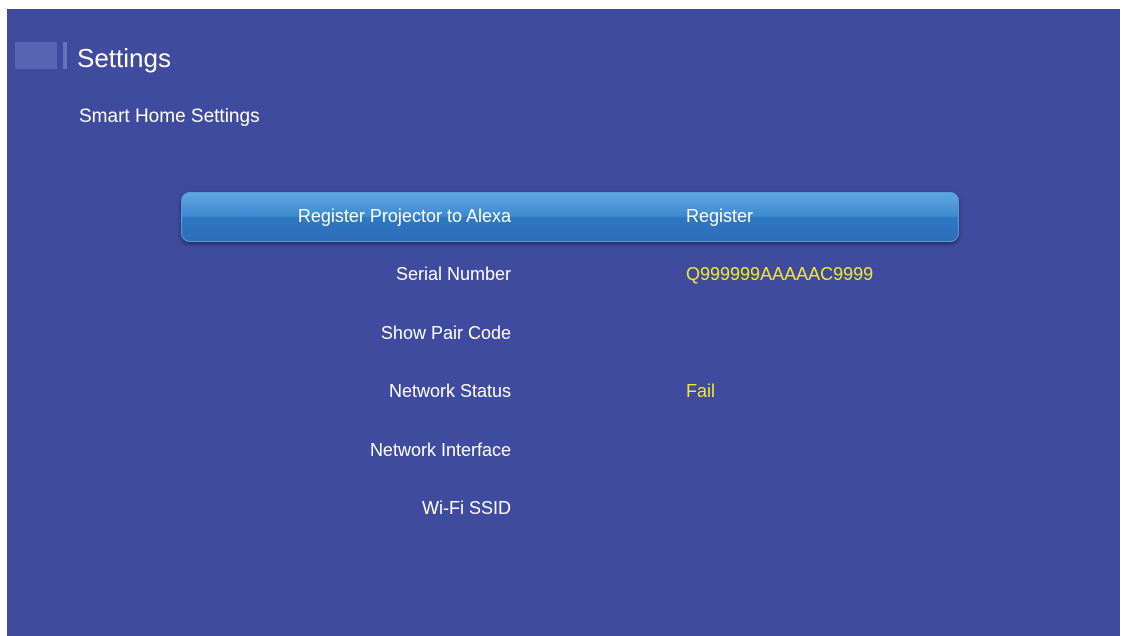 This screenshot has height=636, width=1126. What do you see at coordinates (65, 55) in the screenshot?
I see `header-divider` at bounding box center [65, 55].